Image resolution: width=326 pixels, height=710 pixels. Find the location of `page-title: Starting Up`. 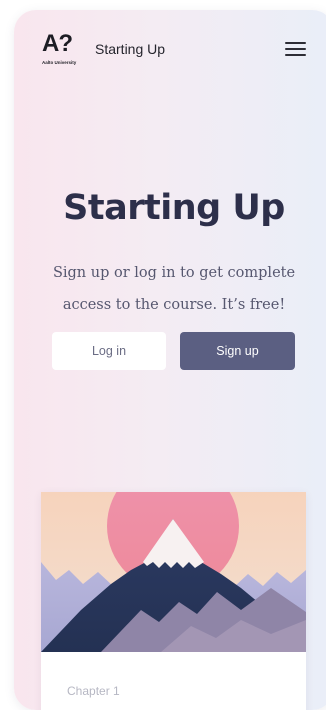

page-title: Starting Up is located at coordinates (174, 208).